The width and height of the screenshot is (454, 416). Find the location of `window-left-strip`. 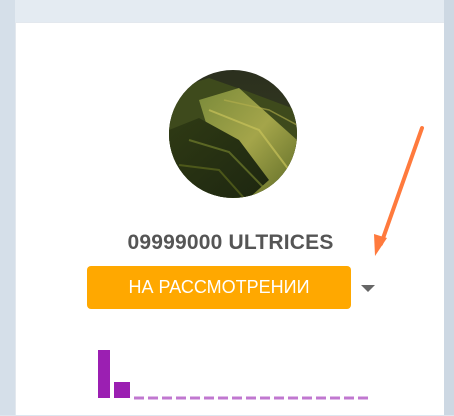

window-left-strip is located at coordinates (7, 207).